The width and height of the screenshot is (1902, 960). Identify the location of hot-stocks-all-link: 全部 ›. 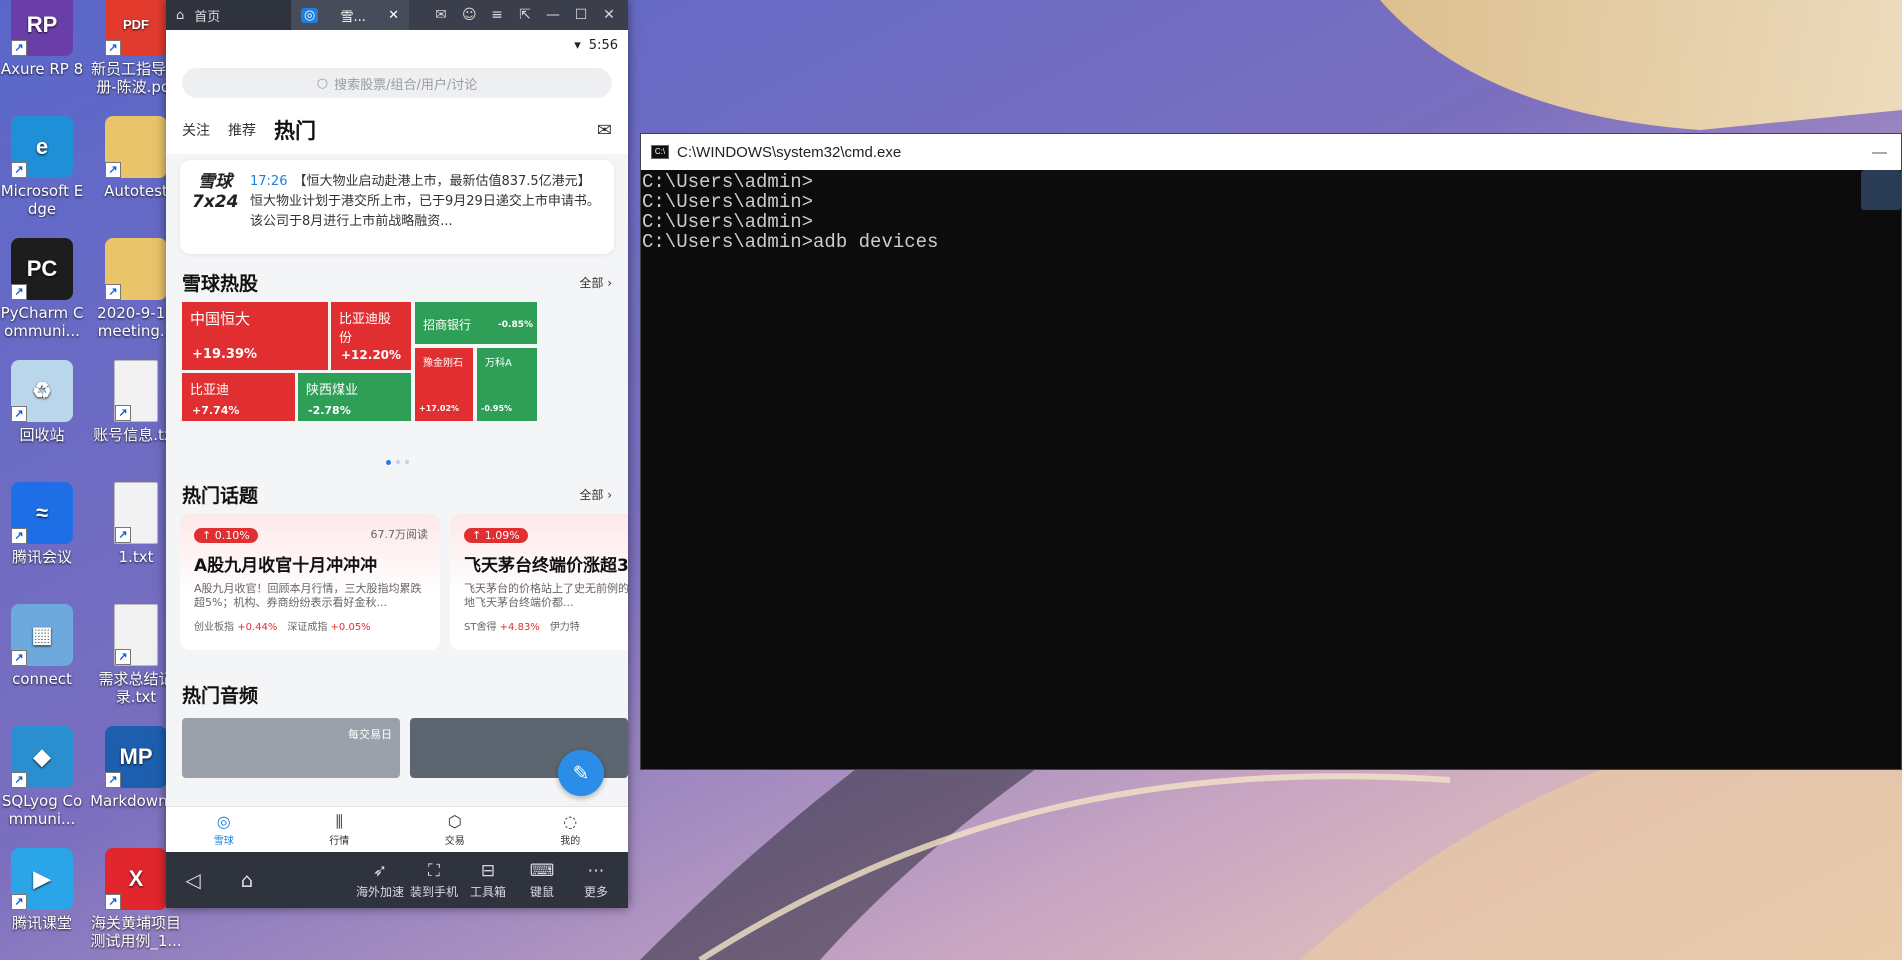
(595, 282).